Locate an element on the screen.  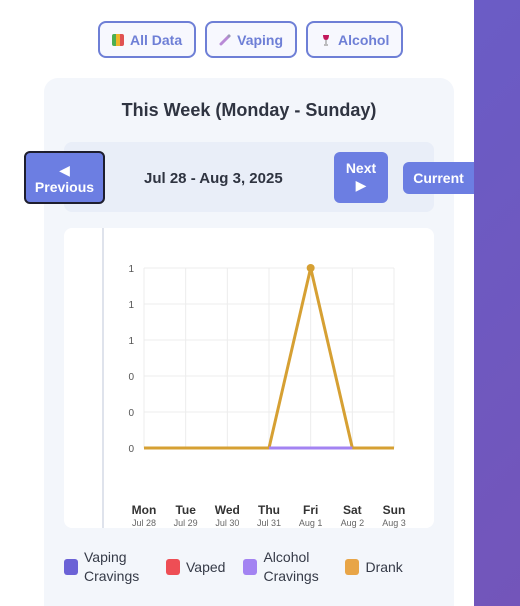
legend-swatch-vaped is located at coordinates (173, 567).